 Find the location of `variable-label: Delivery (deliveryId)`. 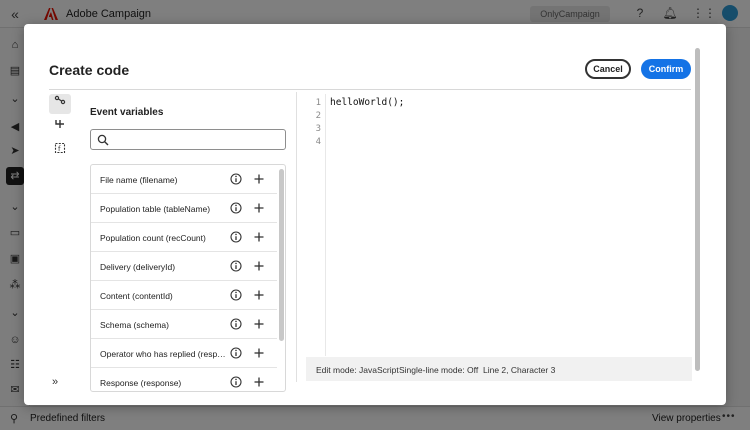

variable-label: Delivery (deliveryId) is located at coordinates (138, 267).